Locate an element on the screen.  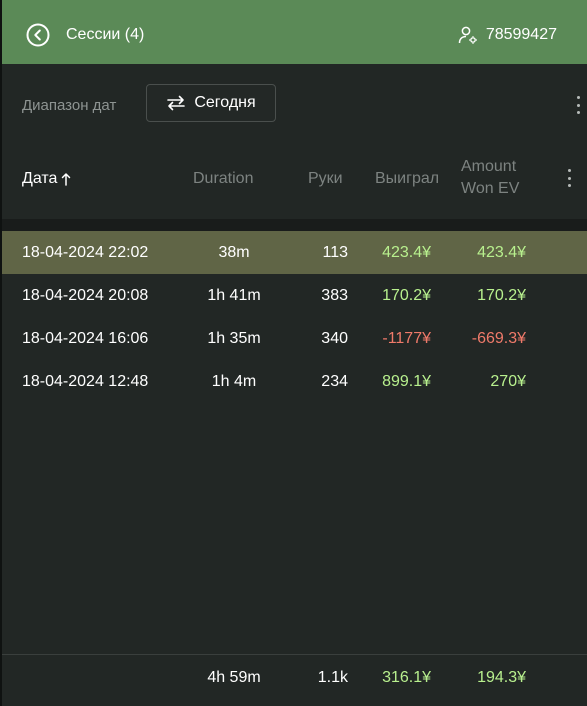
session-date: 18-04-2024 22:02 is located at coordinates (85, 252).